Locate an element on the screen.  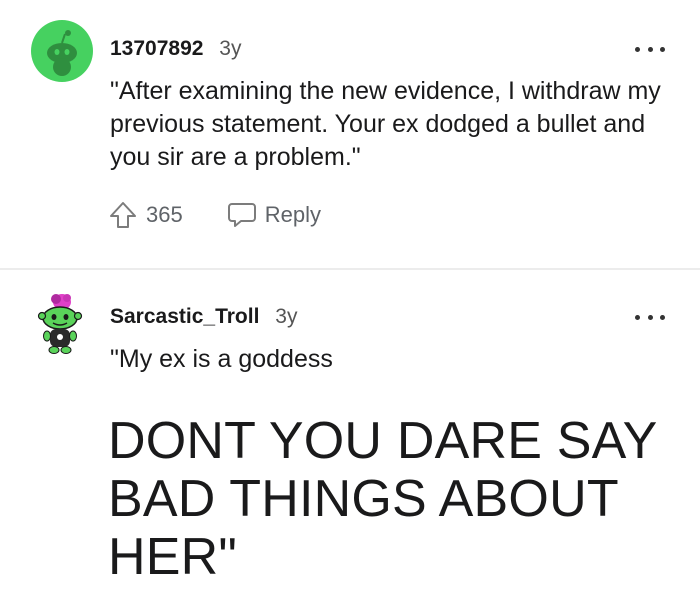
reply-bubble-icon is located at coordinates (241, 215).